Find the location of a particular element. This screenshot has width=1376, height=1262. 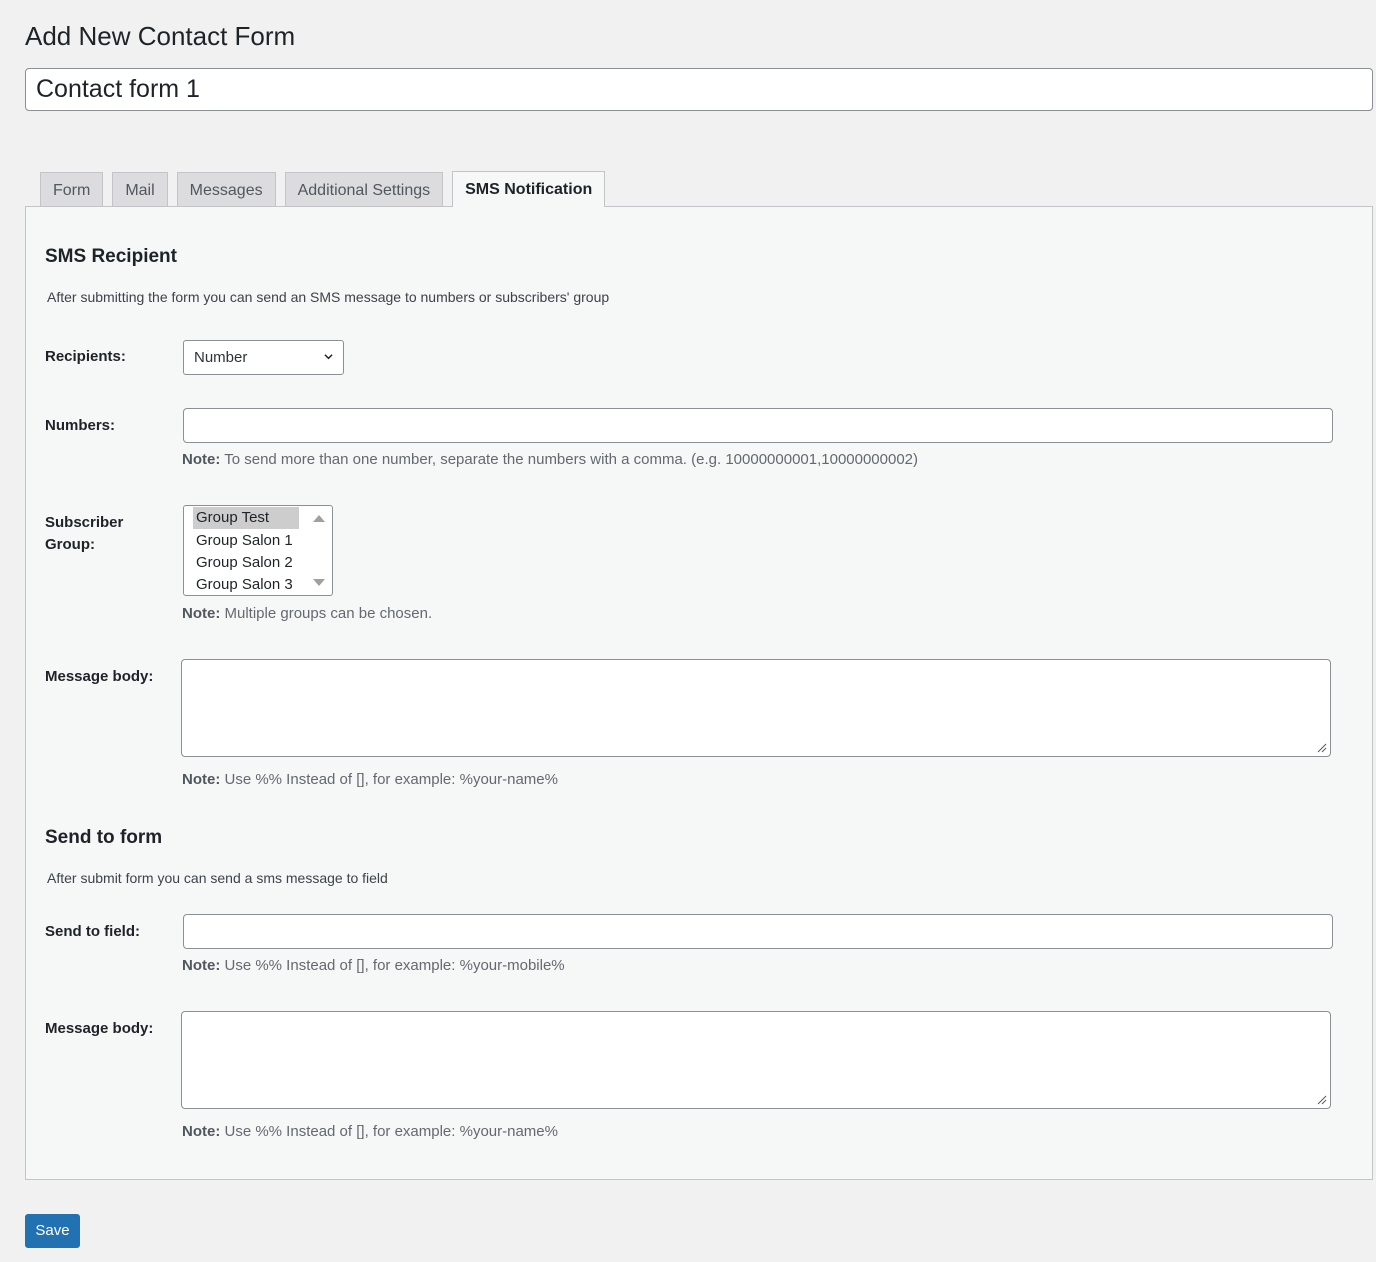

numbers-input is located at coordinates (758, 425).